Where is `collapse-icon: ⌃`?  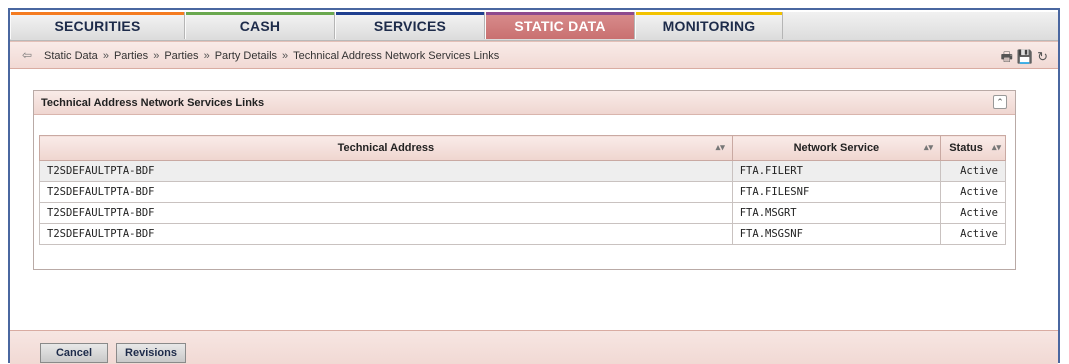 collapse-icon: ⌃ is located at coordinates (1000, 102).